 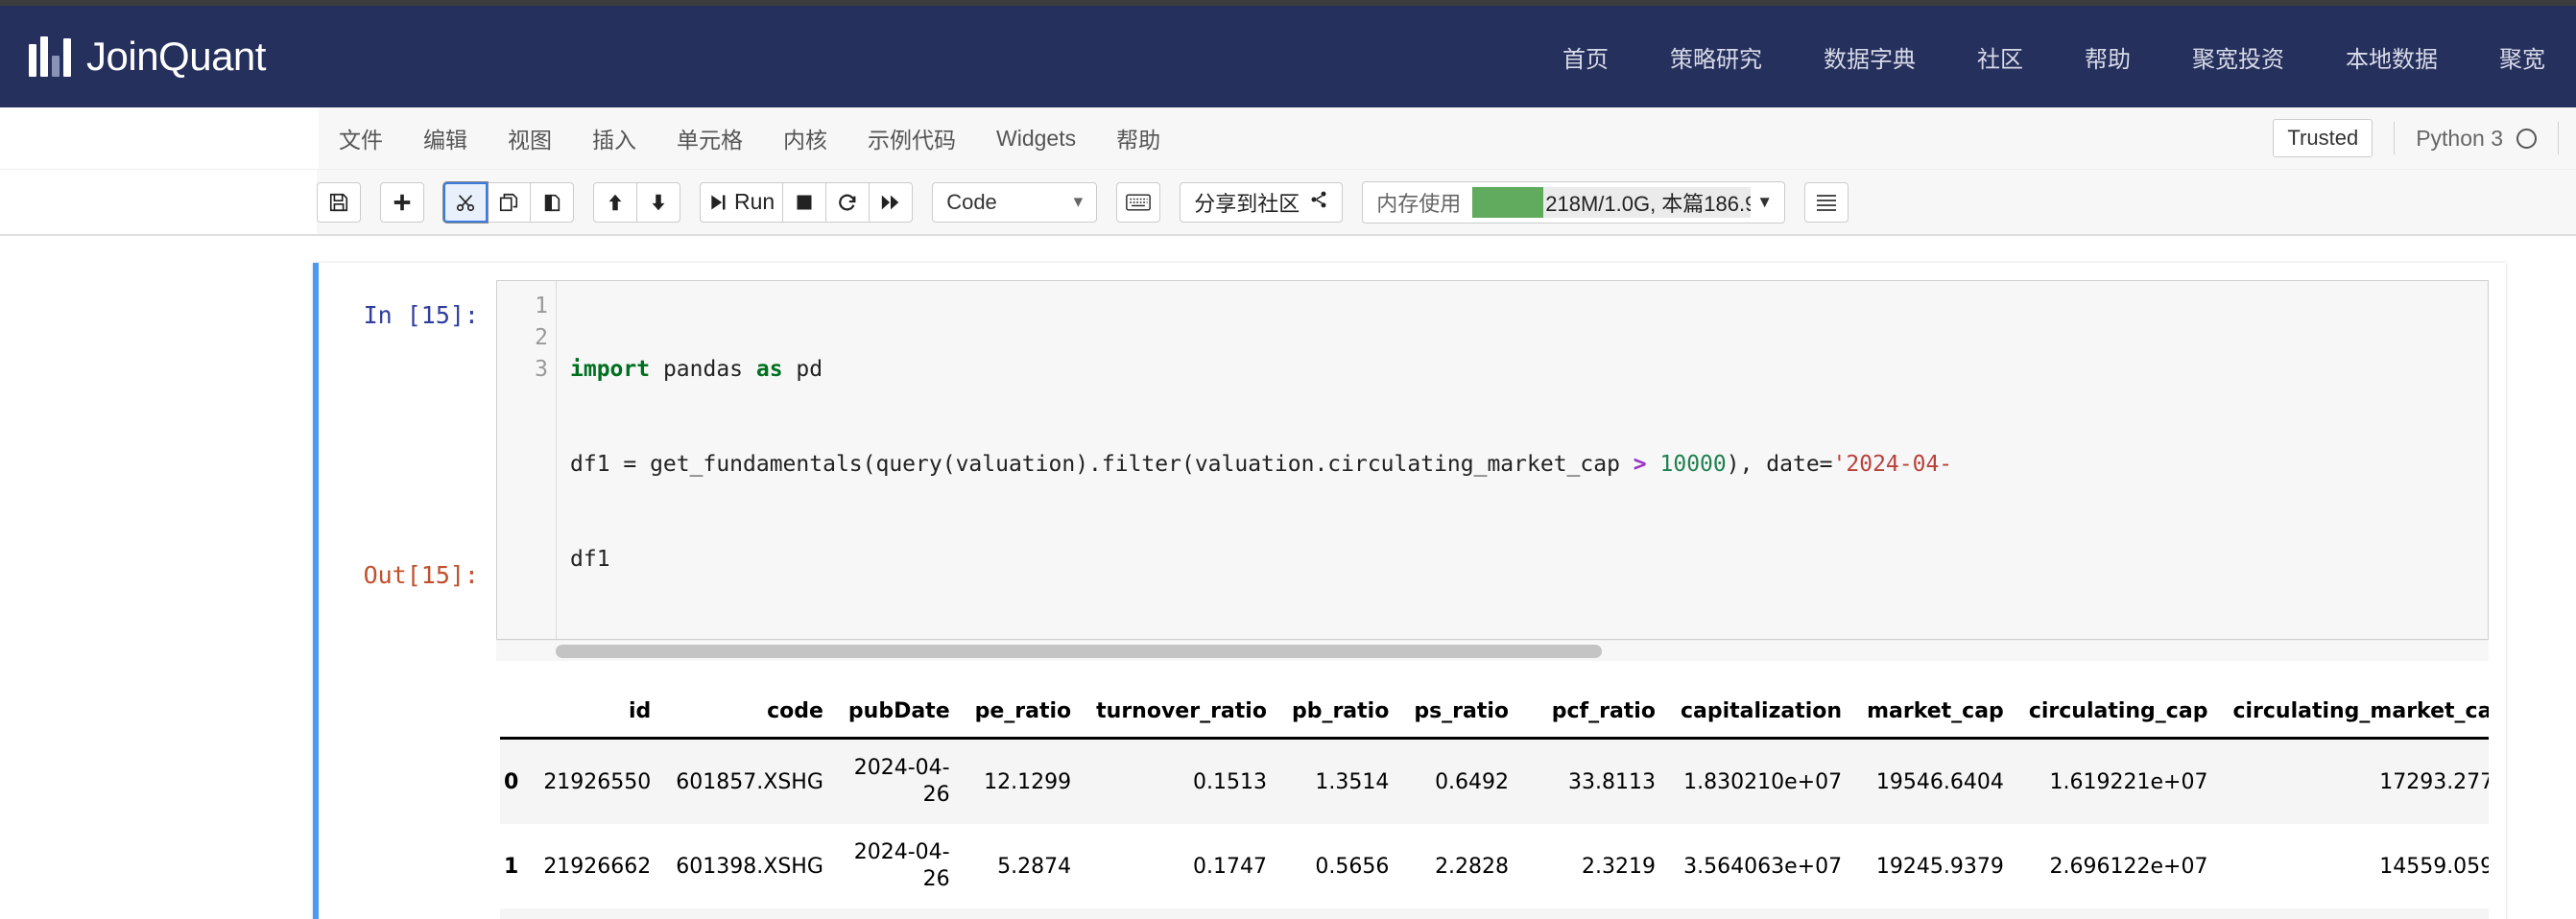 I want to click on share-to-community-button: 分享到社区, so click(x=1262, y=202).